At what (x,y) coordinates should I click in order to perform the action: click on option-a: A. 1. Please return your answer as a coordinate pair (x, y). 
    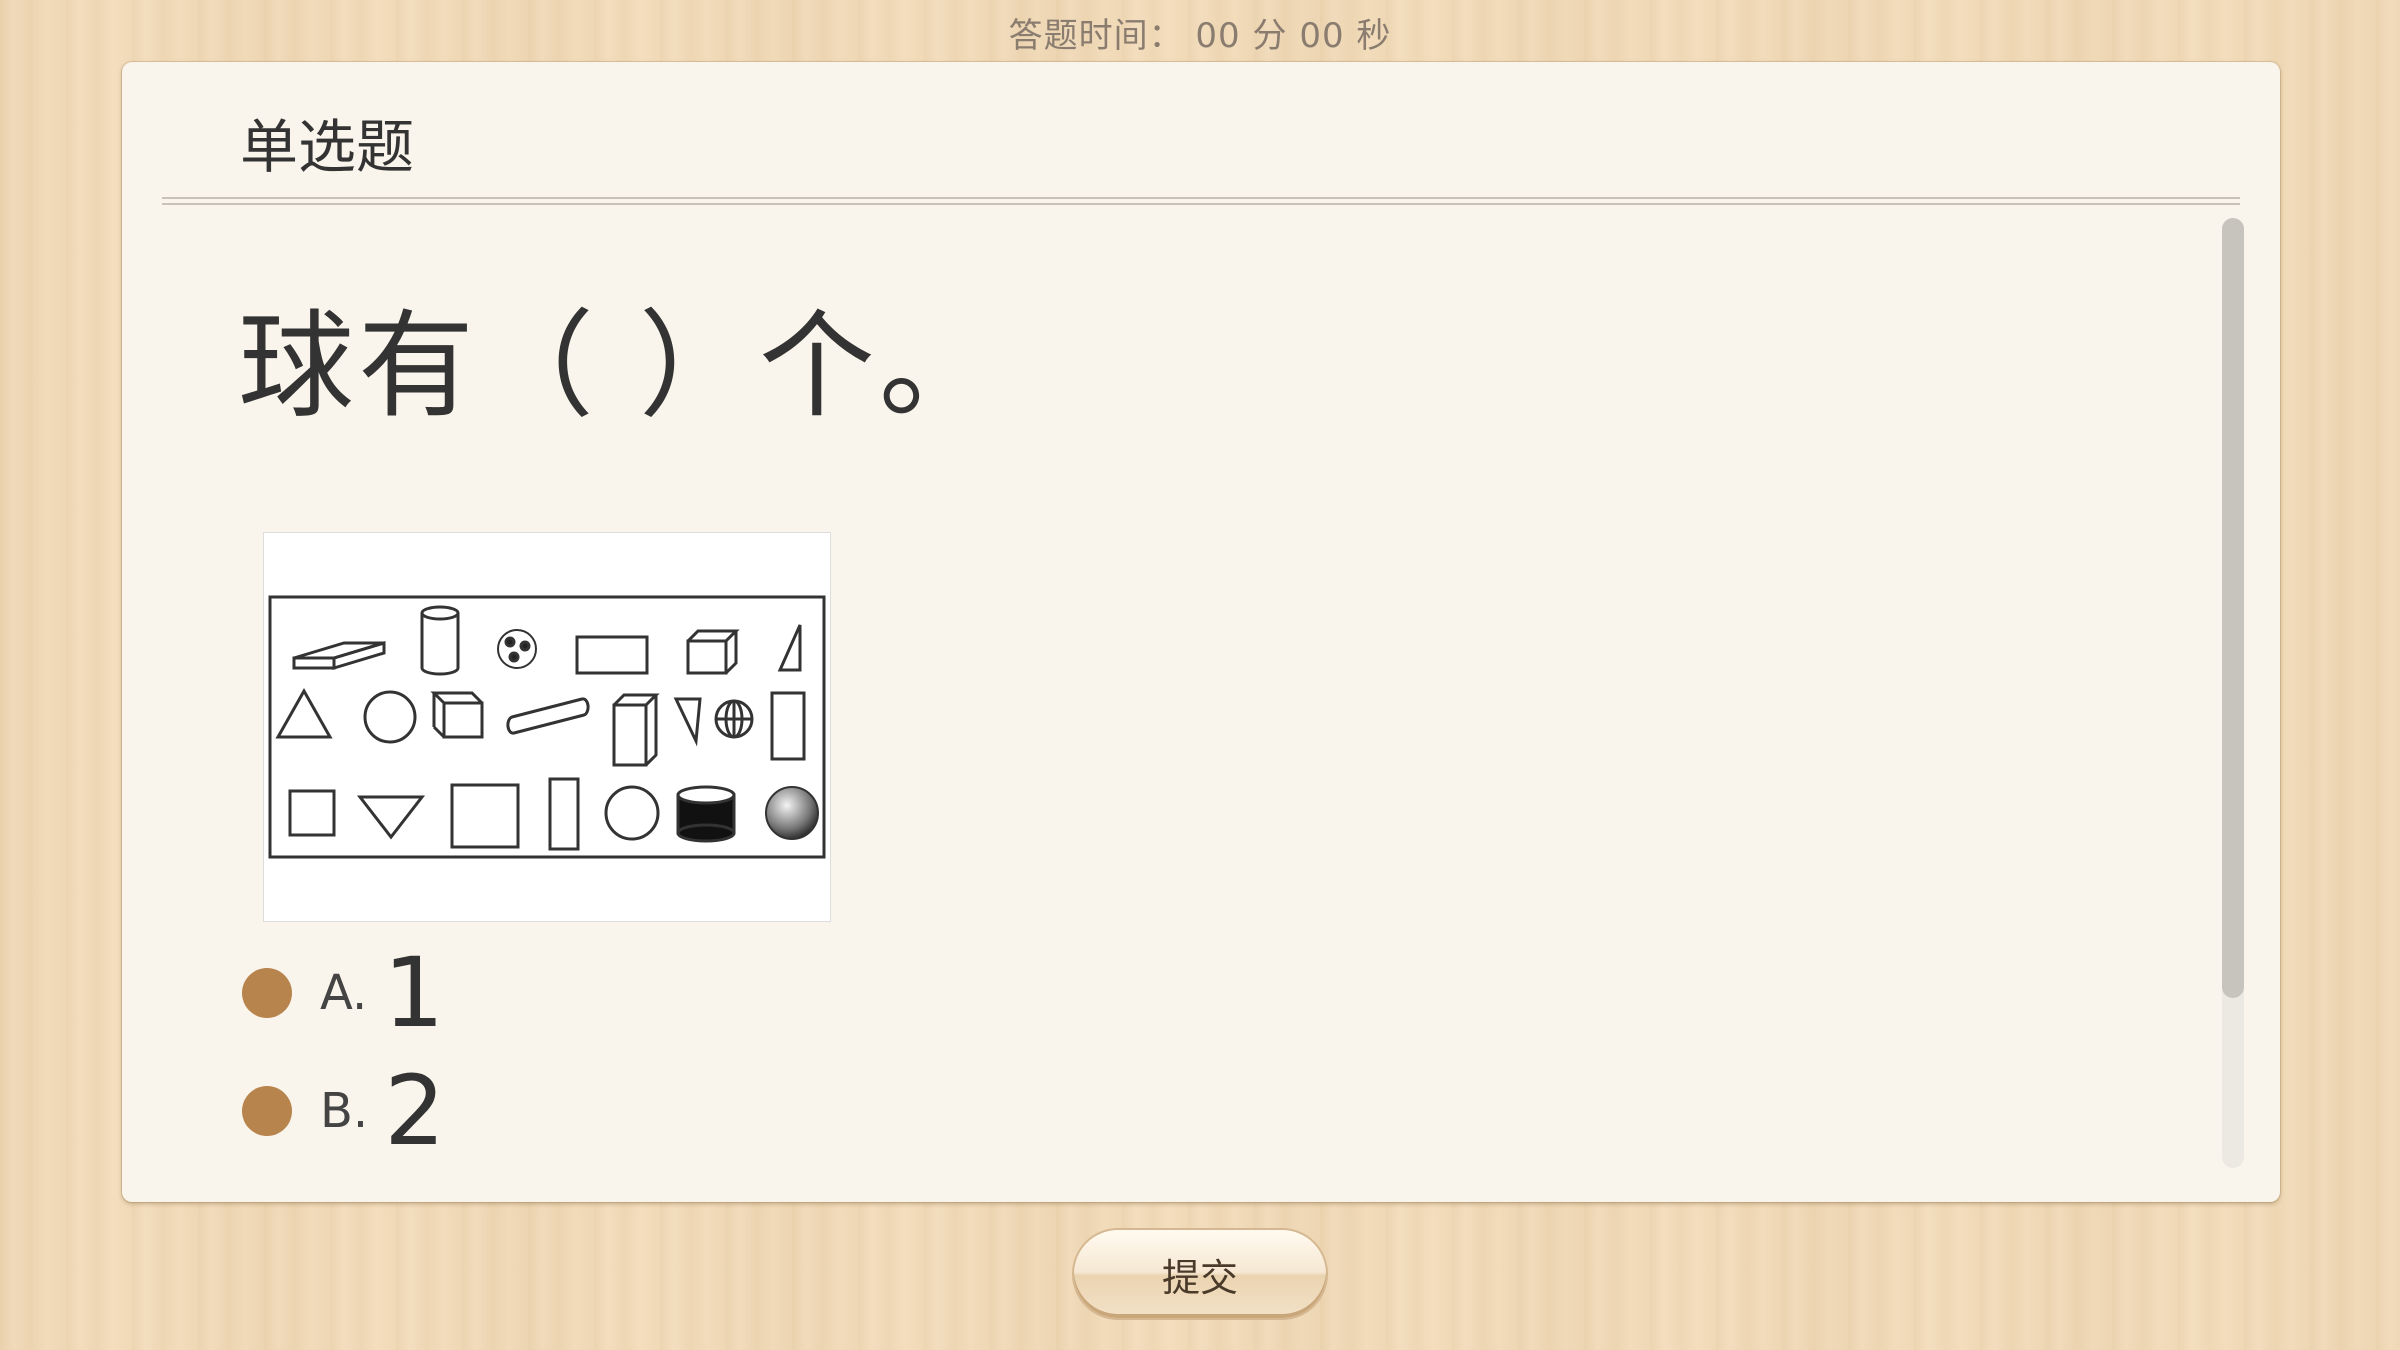
    Looking at the image, I should click on (344, 993).